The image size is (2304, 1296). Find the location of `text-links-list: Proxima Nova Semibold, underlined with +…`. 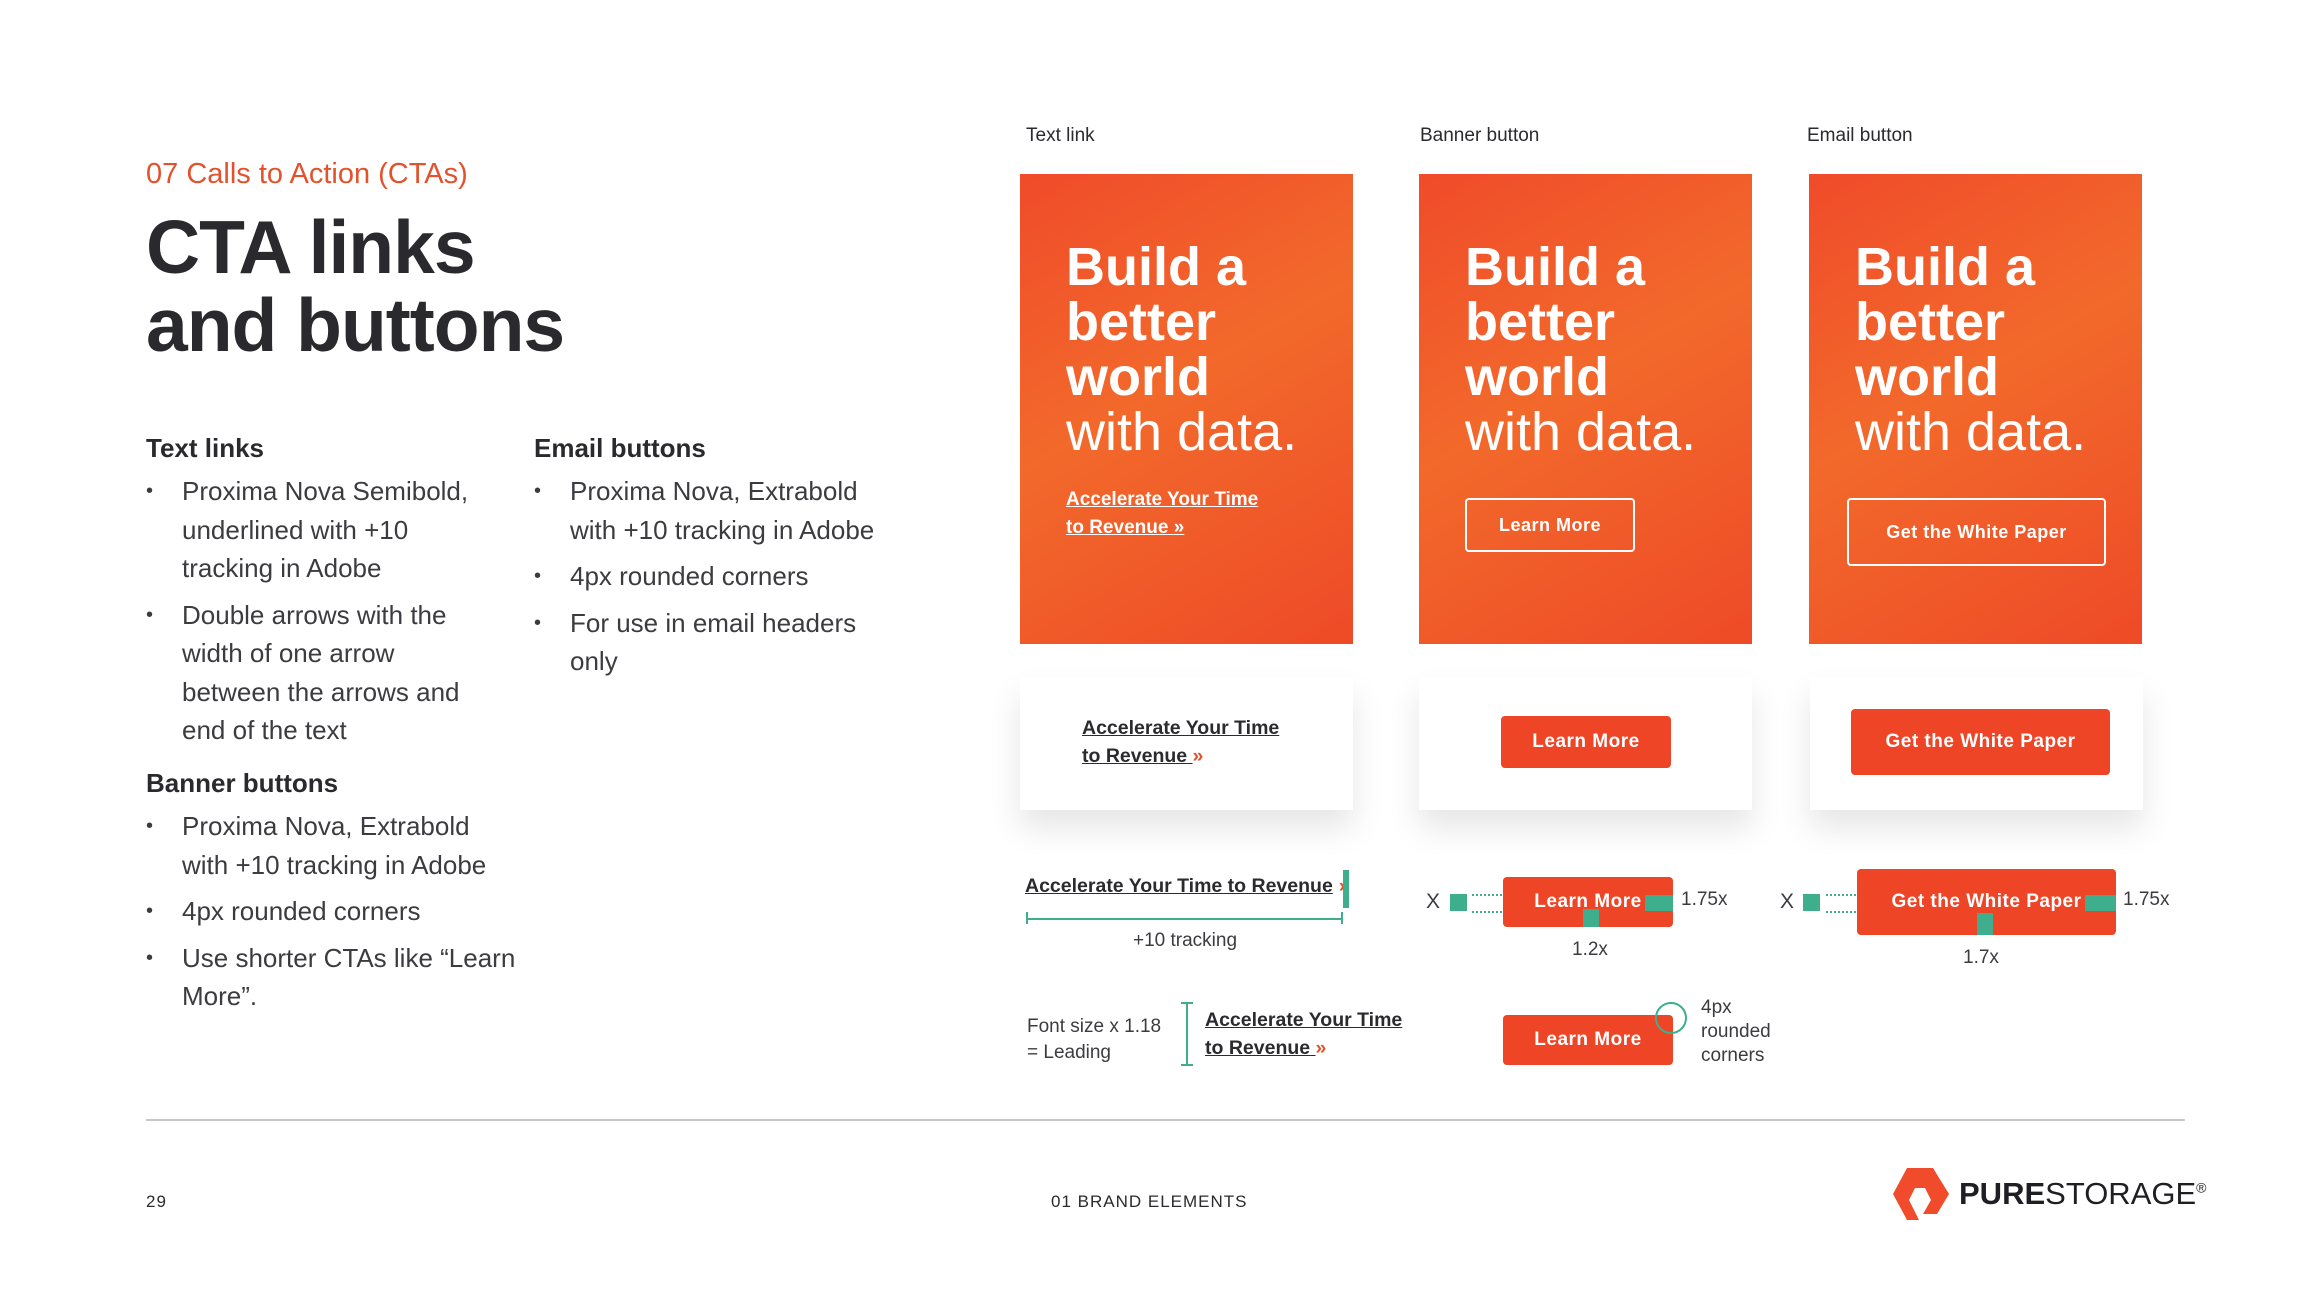

text-links-list: Proxima Nova Semibold, underlined with +… is located at coordinates (321, 615).